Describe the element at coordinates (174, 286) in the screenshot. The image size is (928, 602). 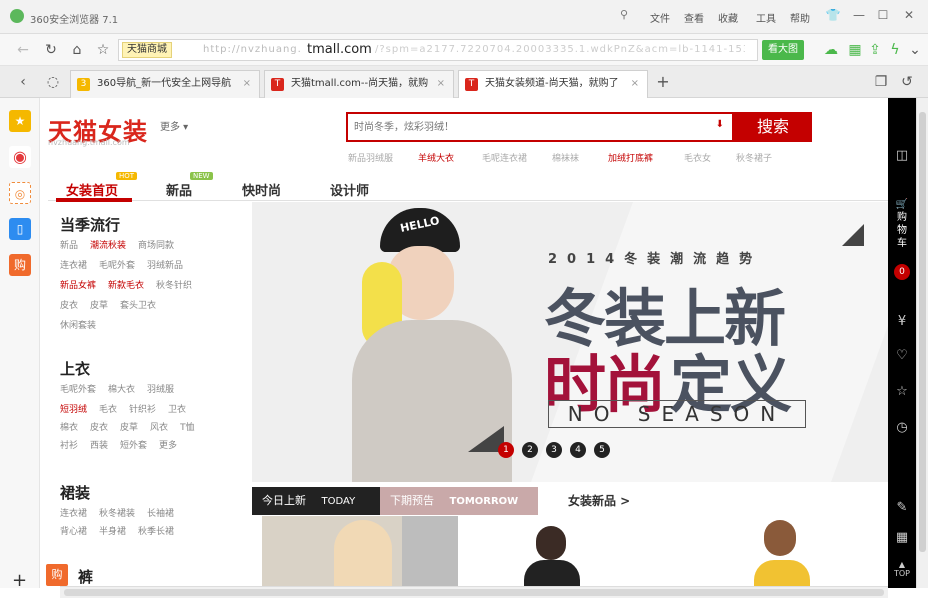
I see `category-link: 秋冬针织` at that location.